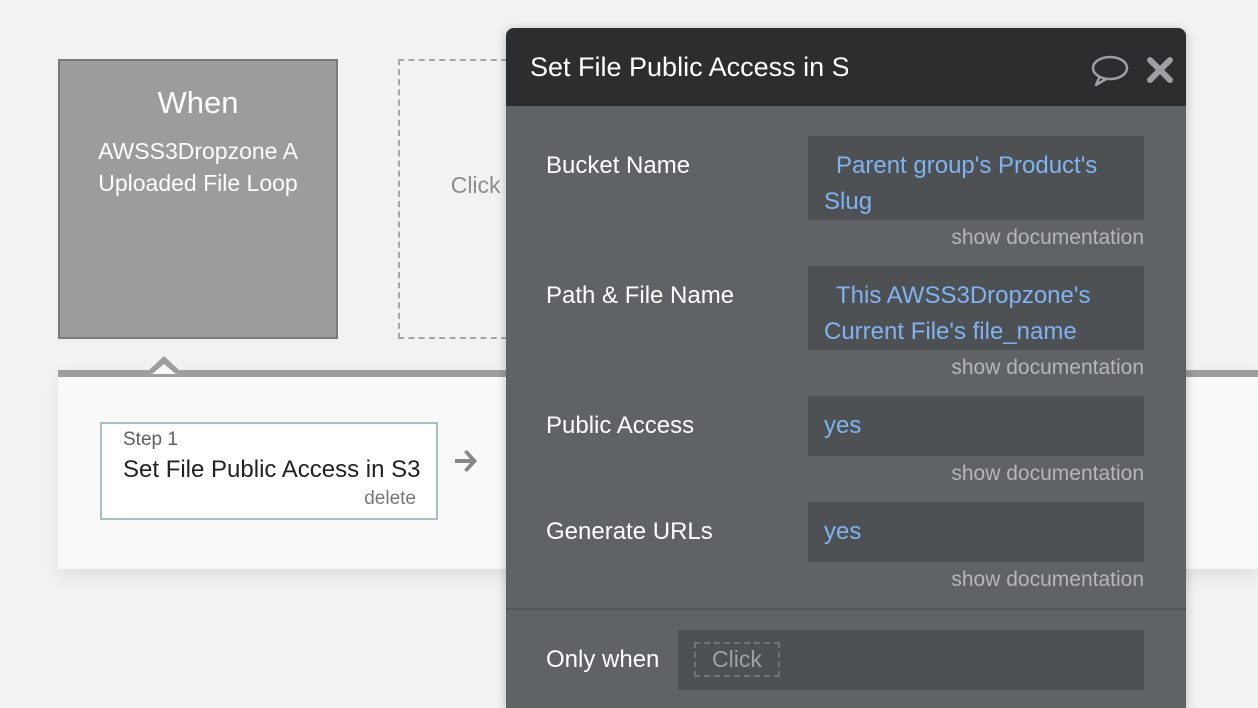 The image size is (1258, 708). What do you see at coordinates (467, 461) in the screenshot?
I see `arrow-right-icon` at bounding box center [467, 461].